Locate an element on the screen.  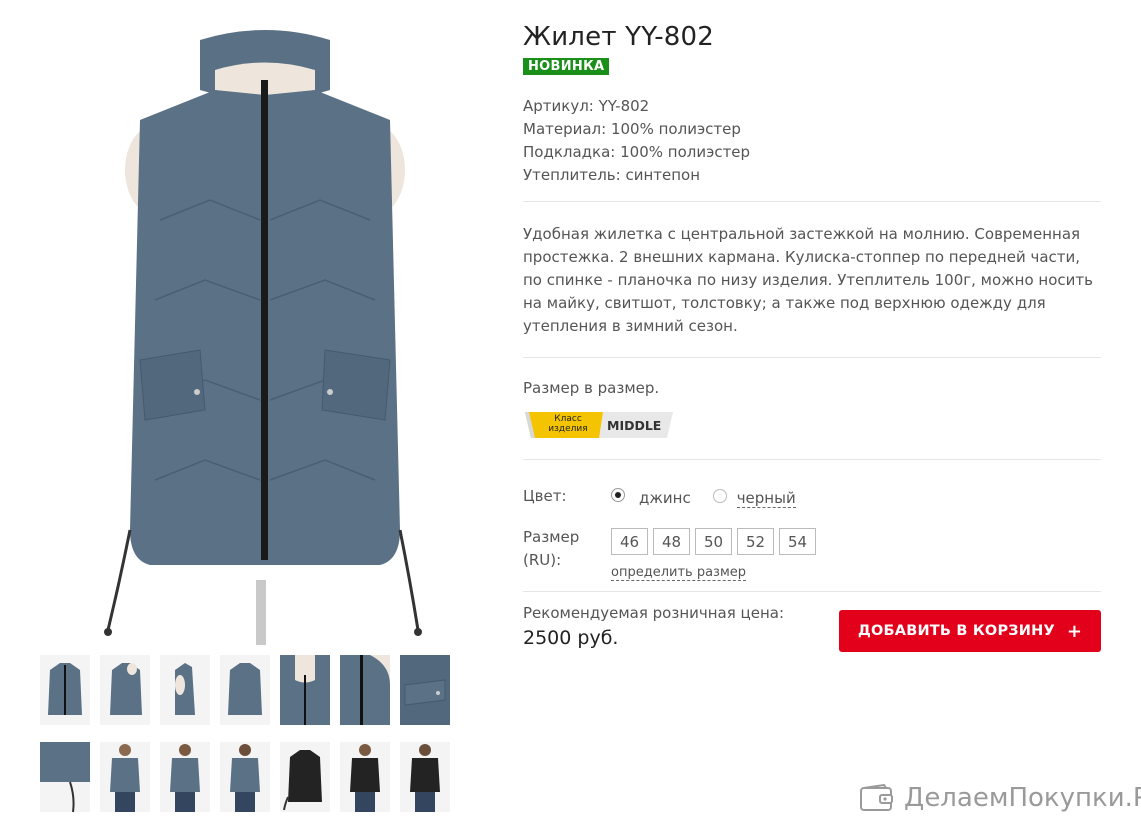
price-value: 2500 руб. is located at coordinates (571, 638).